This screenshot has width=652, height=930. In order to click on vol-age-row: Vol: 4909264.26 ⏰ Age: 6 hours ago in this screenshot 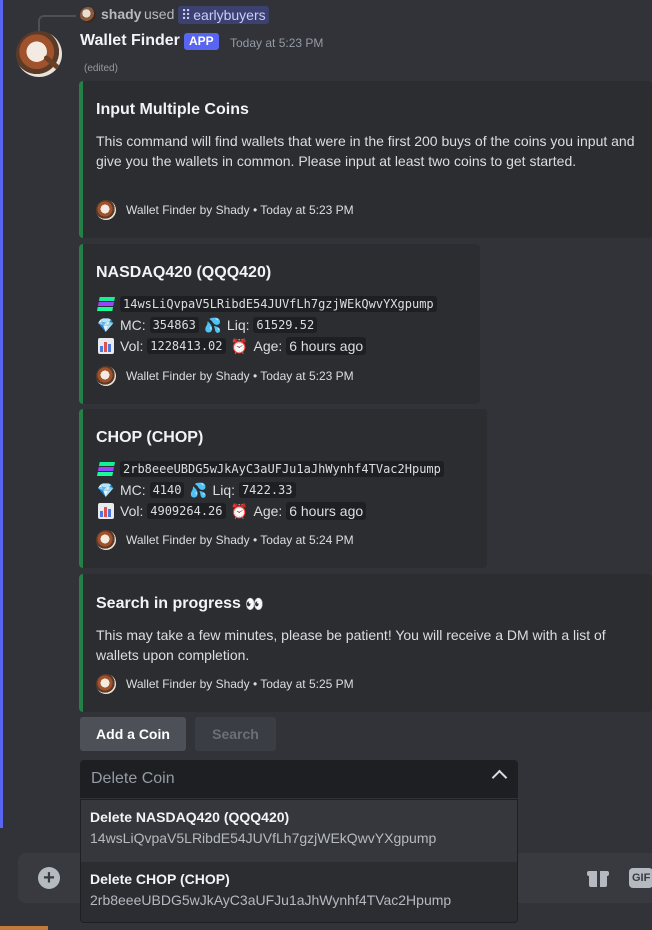, I will do `click(231, 511)`.